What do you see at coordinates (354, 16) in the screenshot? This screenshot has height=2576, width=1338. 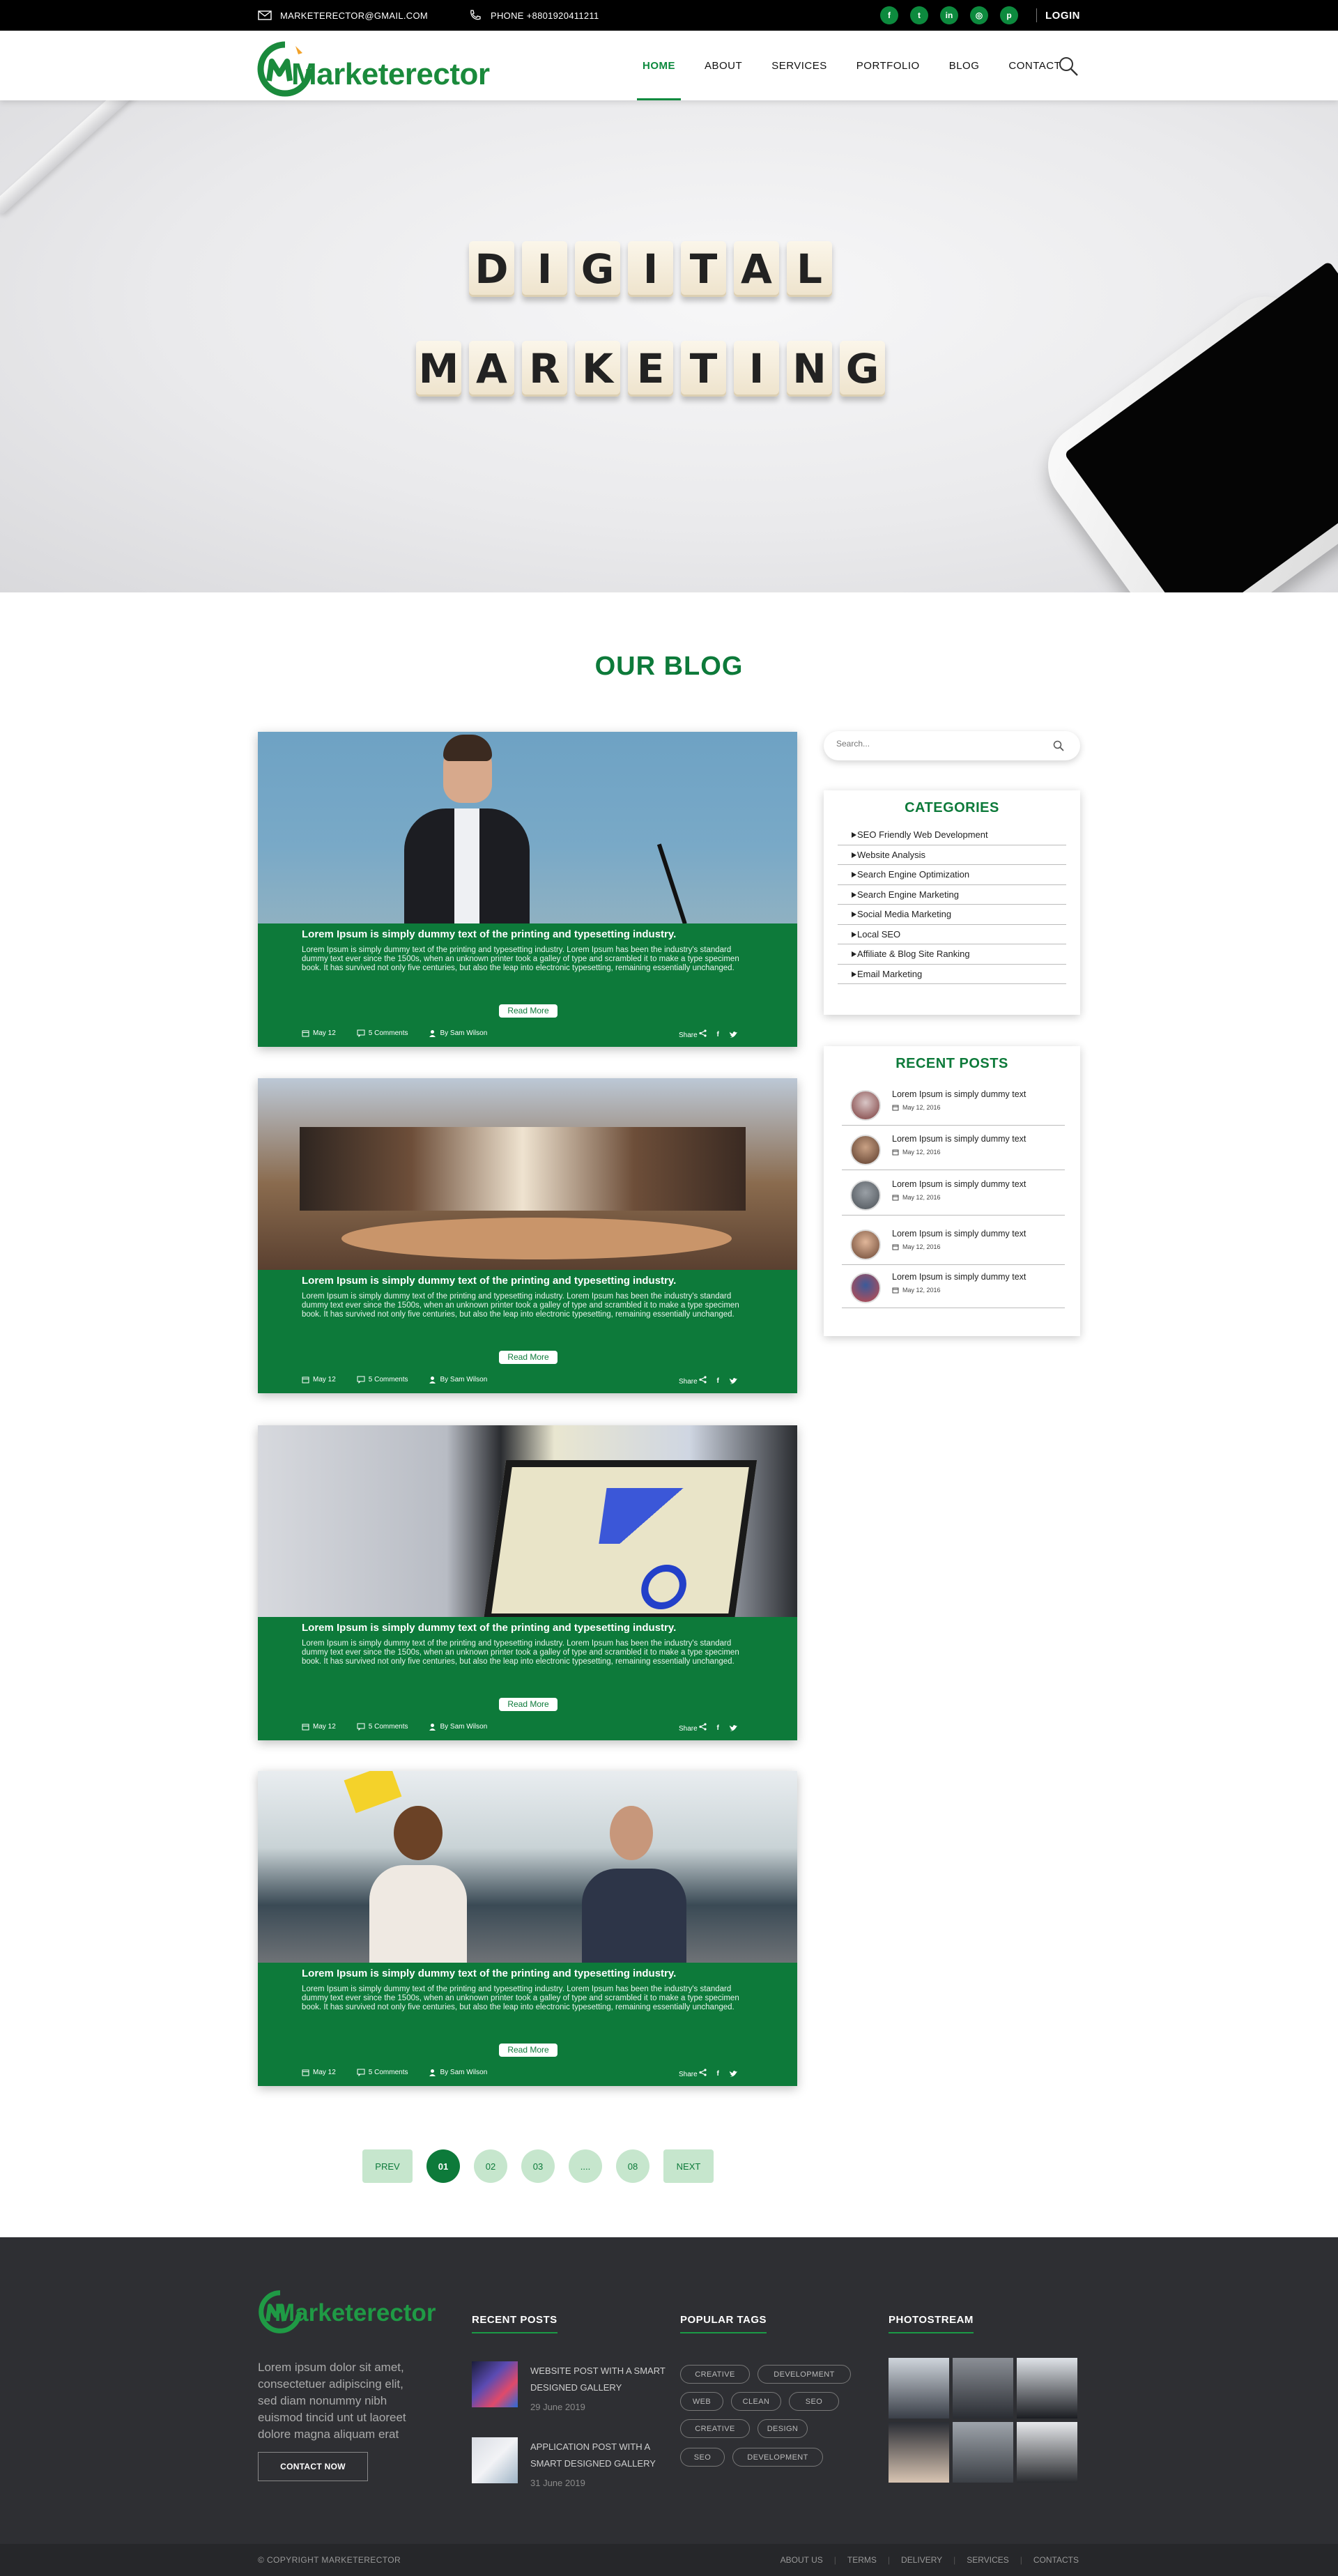 I see `top-email: MARKETERECTOR@GMAIL.COM` at bounding box center [354, 16].